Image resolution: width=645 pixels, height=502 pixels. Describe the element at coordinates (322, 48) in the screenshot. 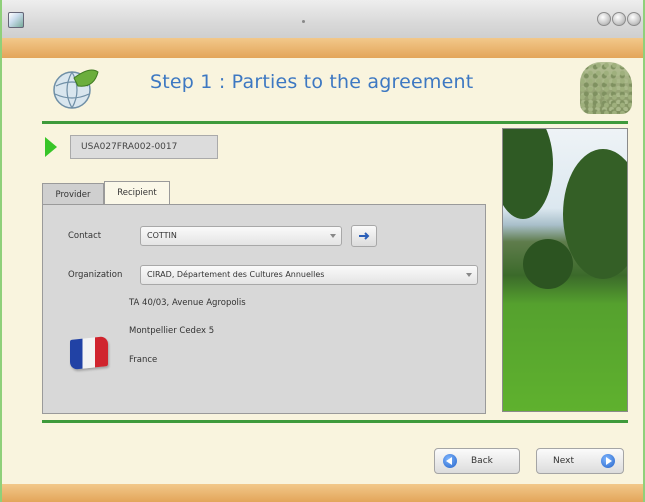

I see `top-orange-bar` at that location.